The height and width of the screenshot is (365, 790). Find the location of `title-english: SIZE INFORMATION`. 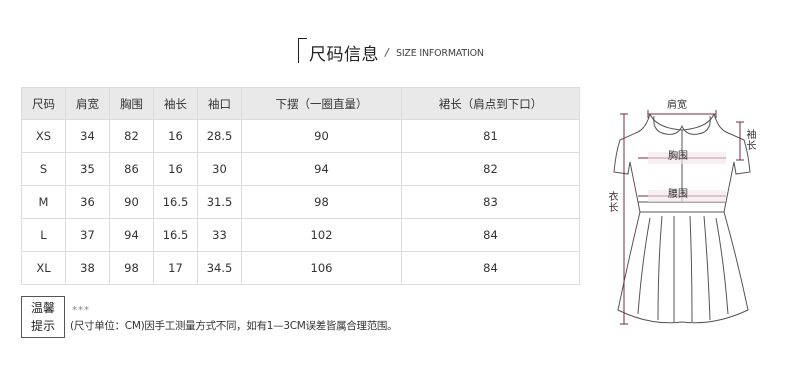

title-english: SIZE INFORMATION is located at coordinates (440, 53).